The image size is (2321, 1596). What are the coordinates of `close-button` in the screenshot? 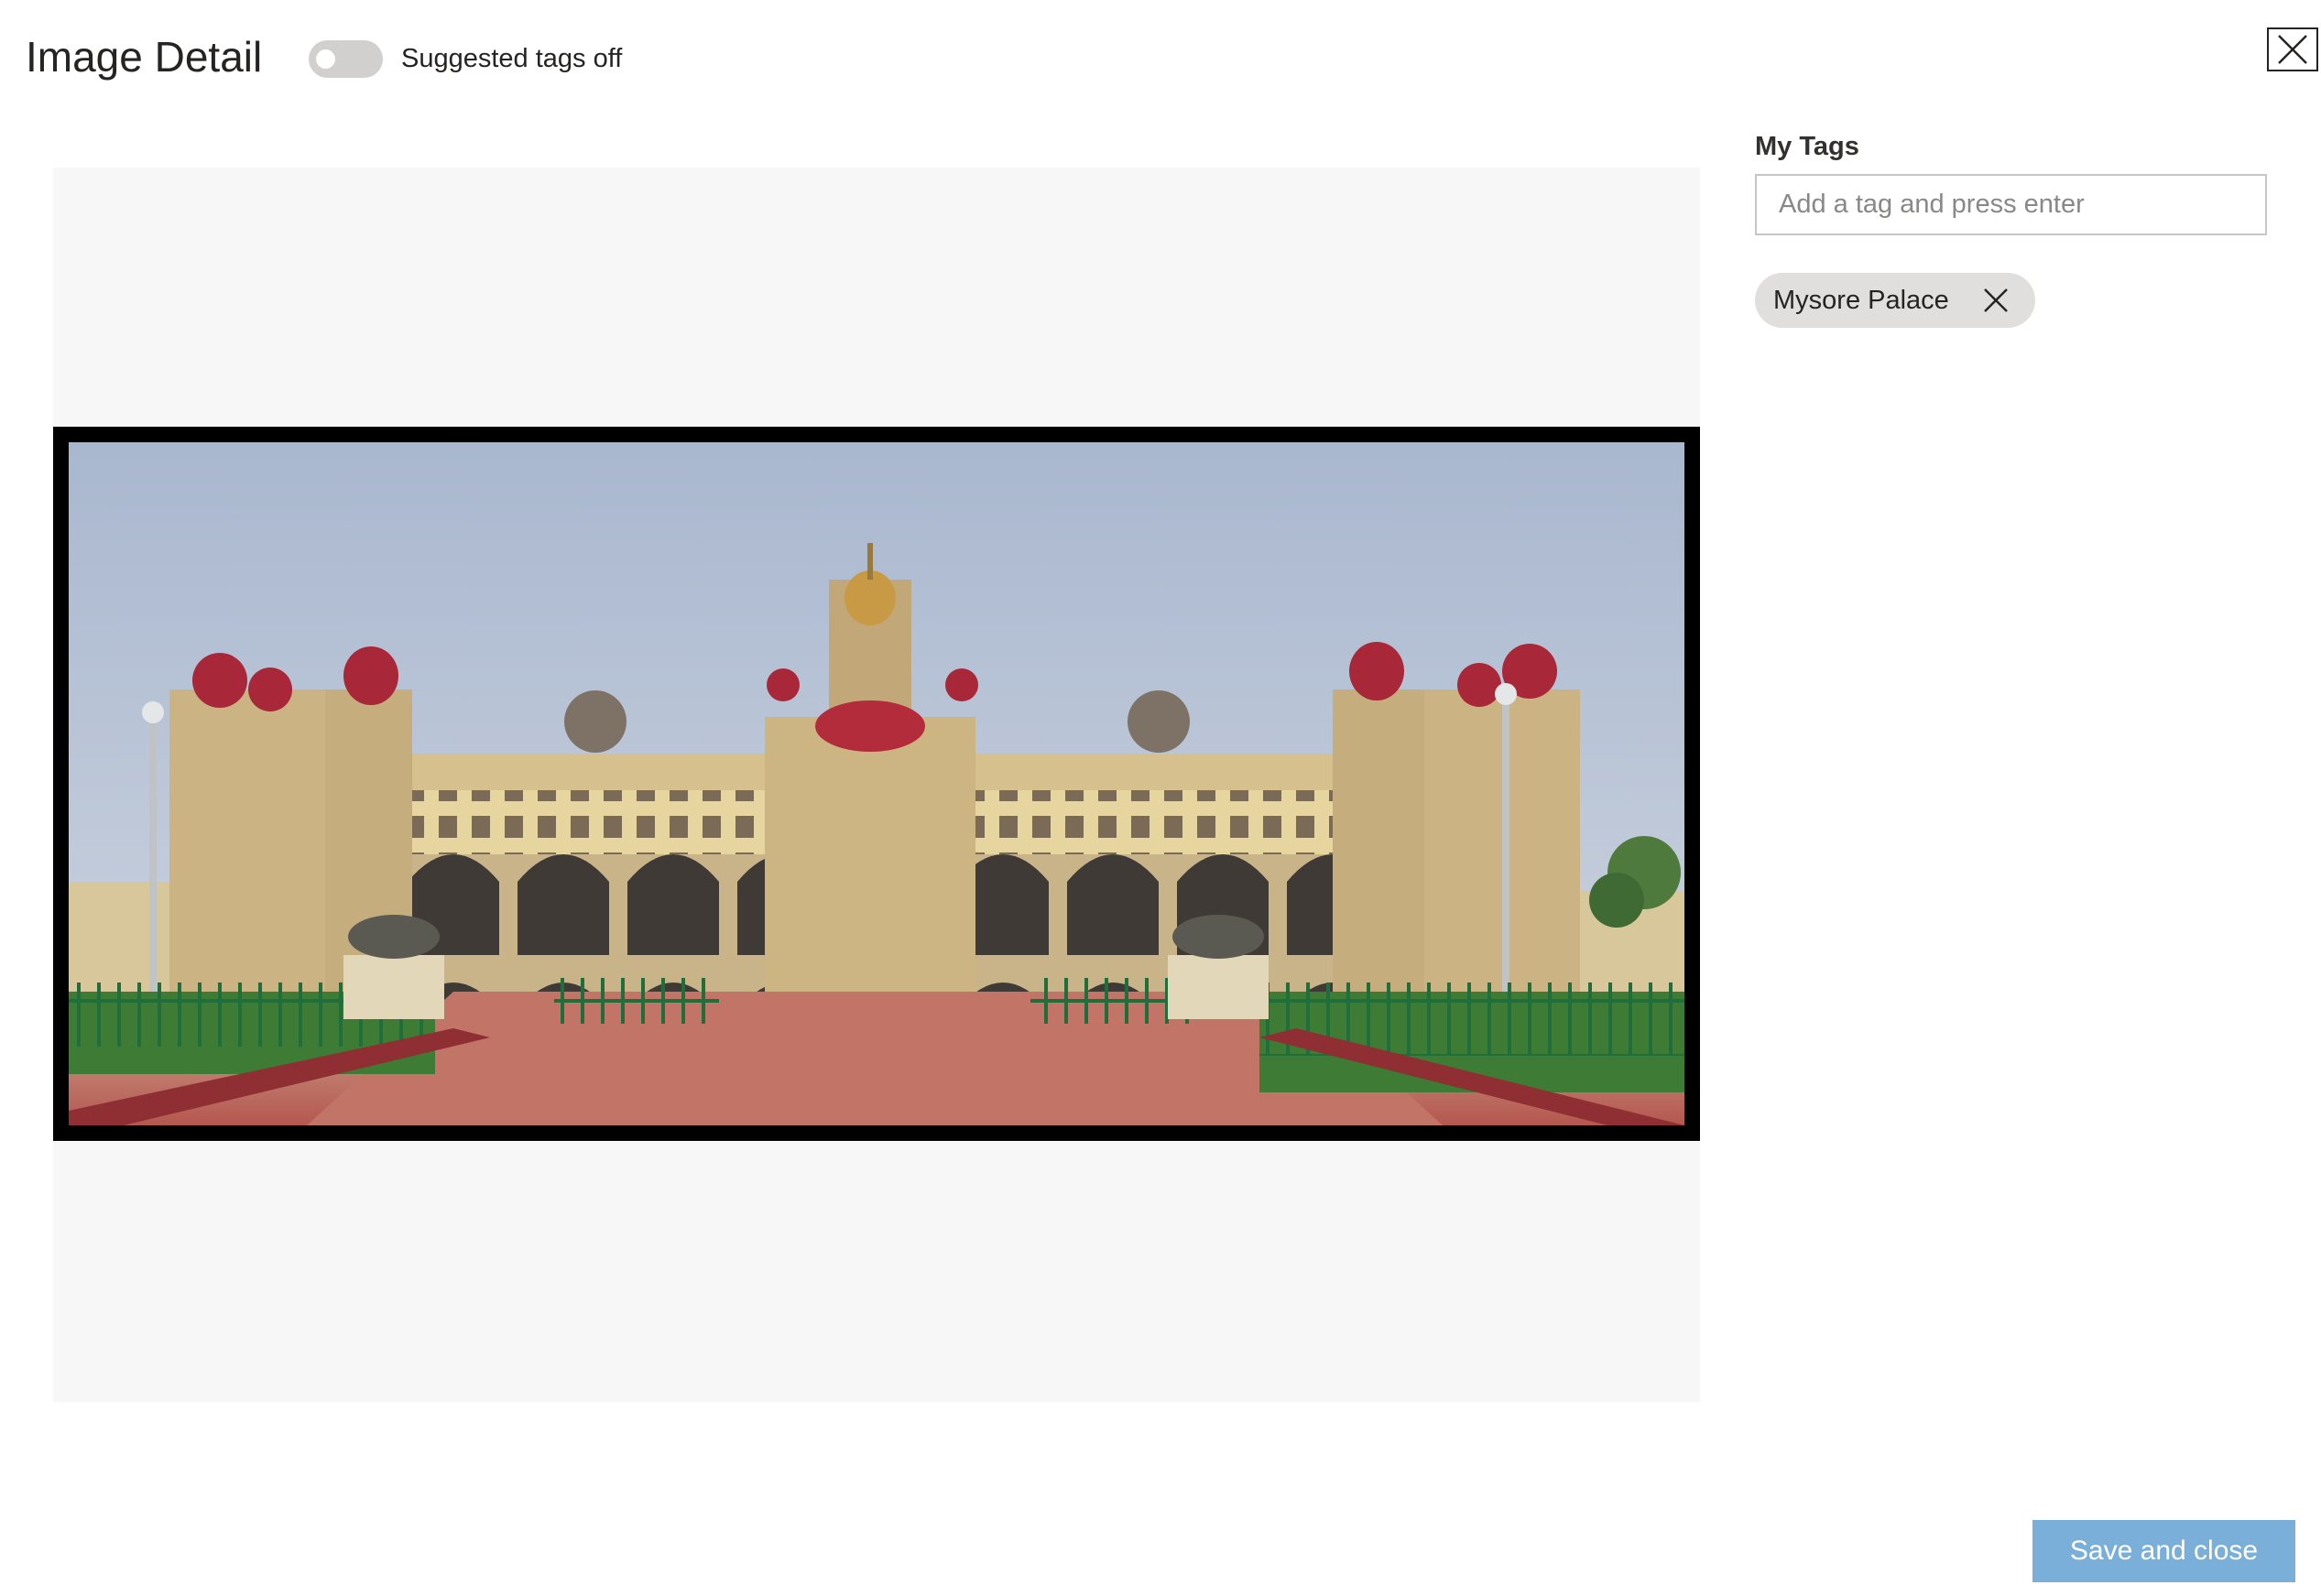 It's located at (2292, 49).